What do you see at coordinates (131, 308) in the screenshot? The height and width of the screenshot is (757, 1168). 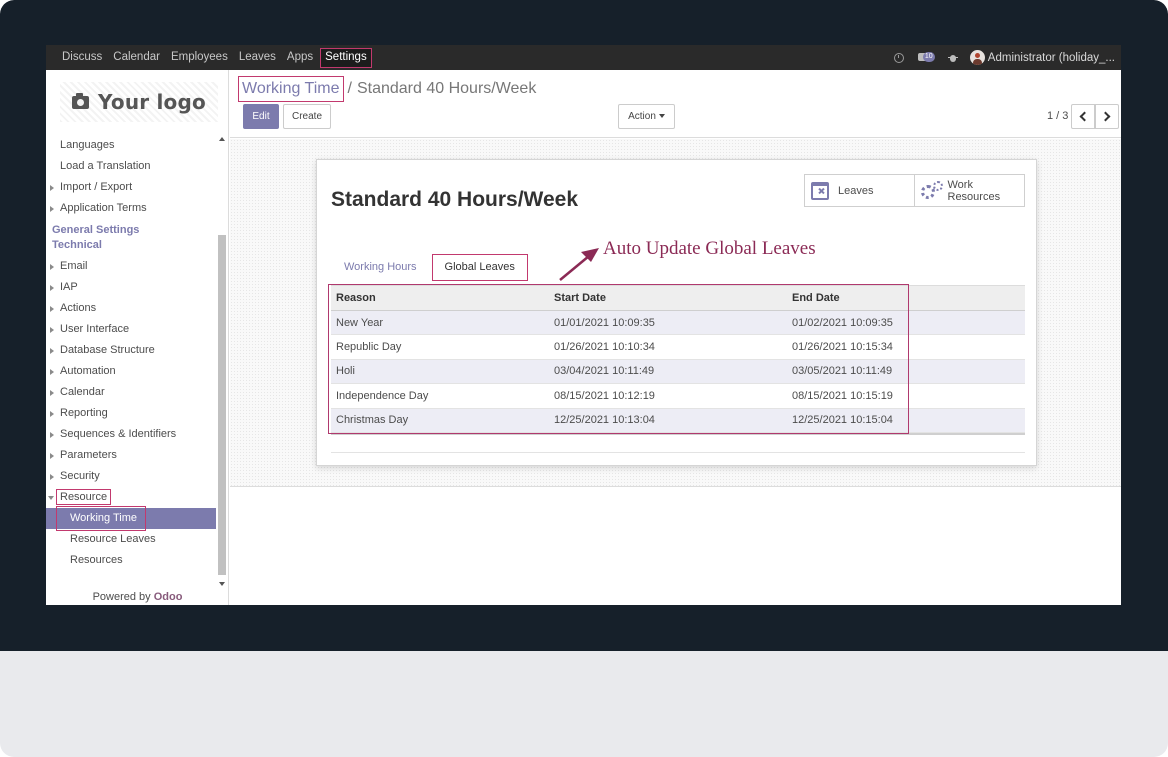 I see `sidebar-item-actions: Actions` at bounding box center [131, 308].